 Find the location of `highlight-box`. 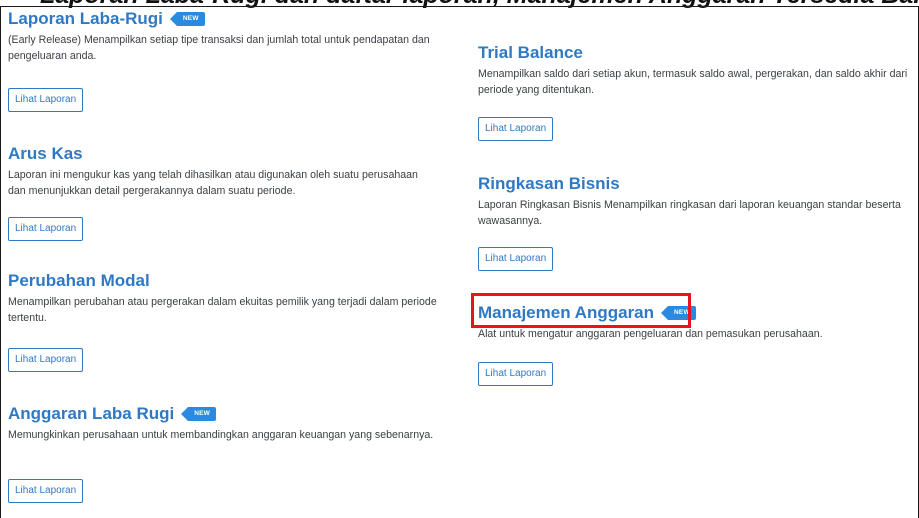

highlight-box is located at coordinates (581, 310).